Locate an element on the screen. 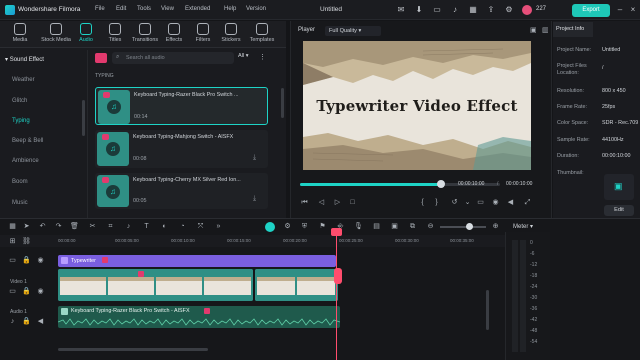 The image size is (640, 360). zoom-in-icon: ⊕ is located at coordinates (495, 226).